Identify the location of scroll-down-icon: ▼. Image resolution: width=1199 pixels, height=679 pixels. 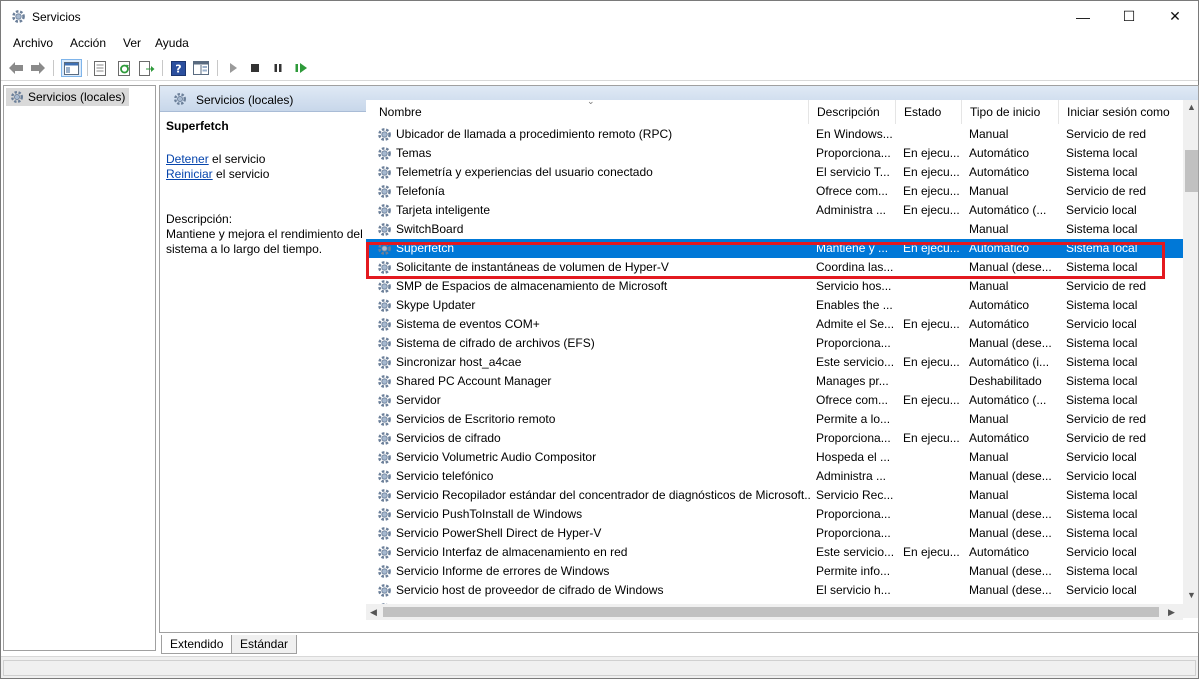
(1191, 595).